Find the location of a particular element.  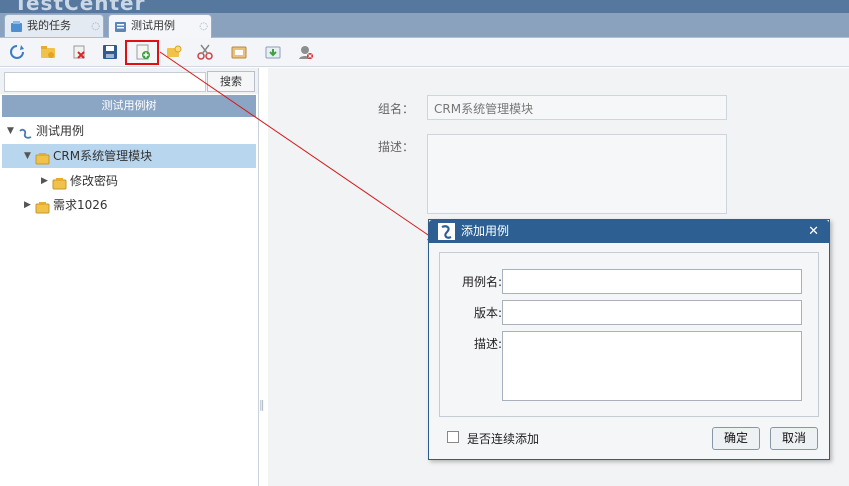

brand-logo: TestCenter is located at coordinates (80, 6).